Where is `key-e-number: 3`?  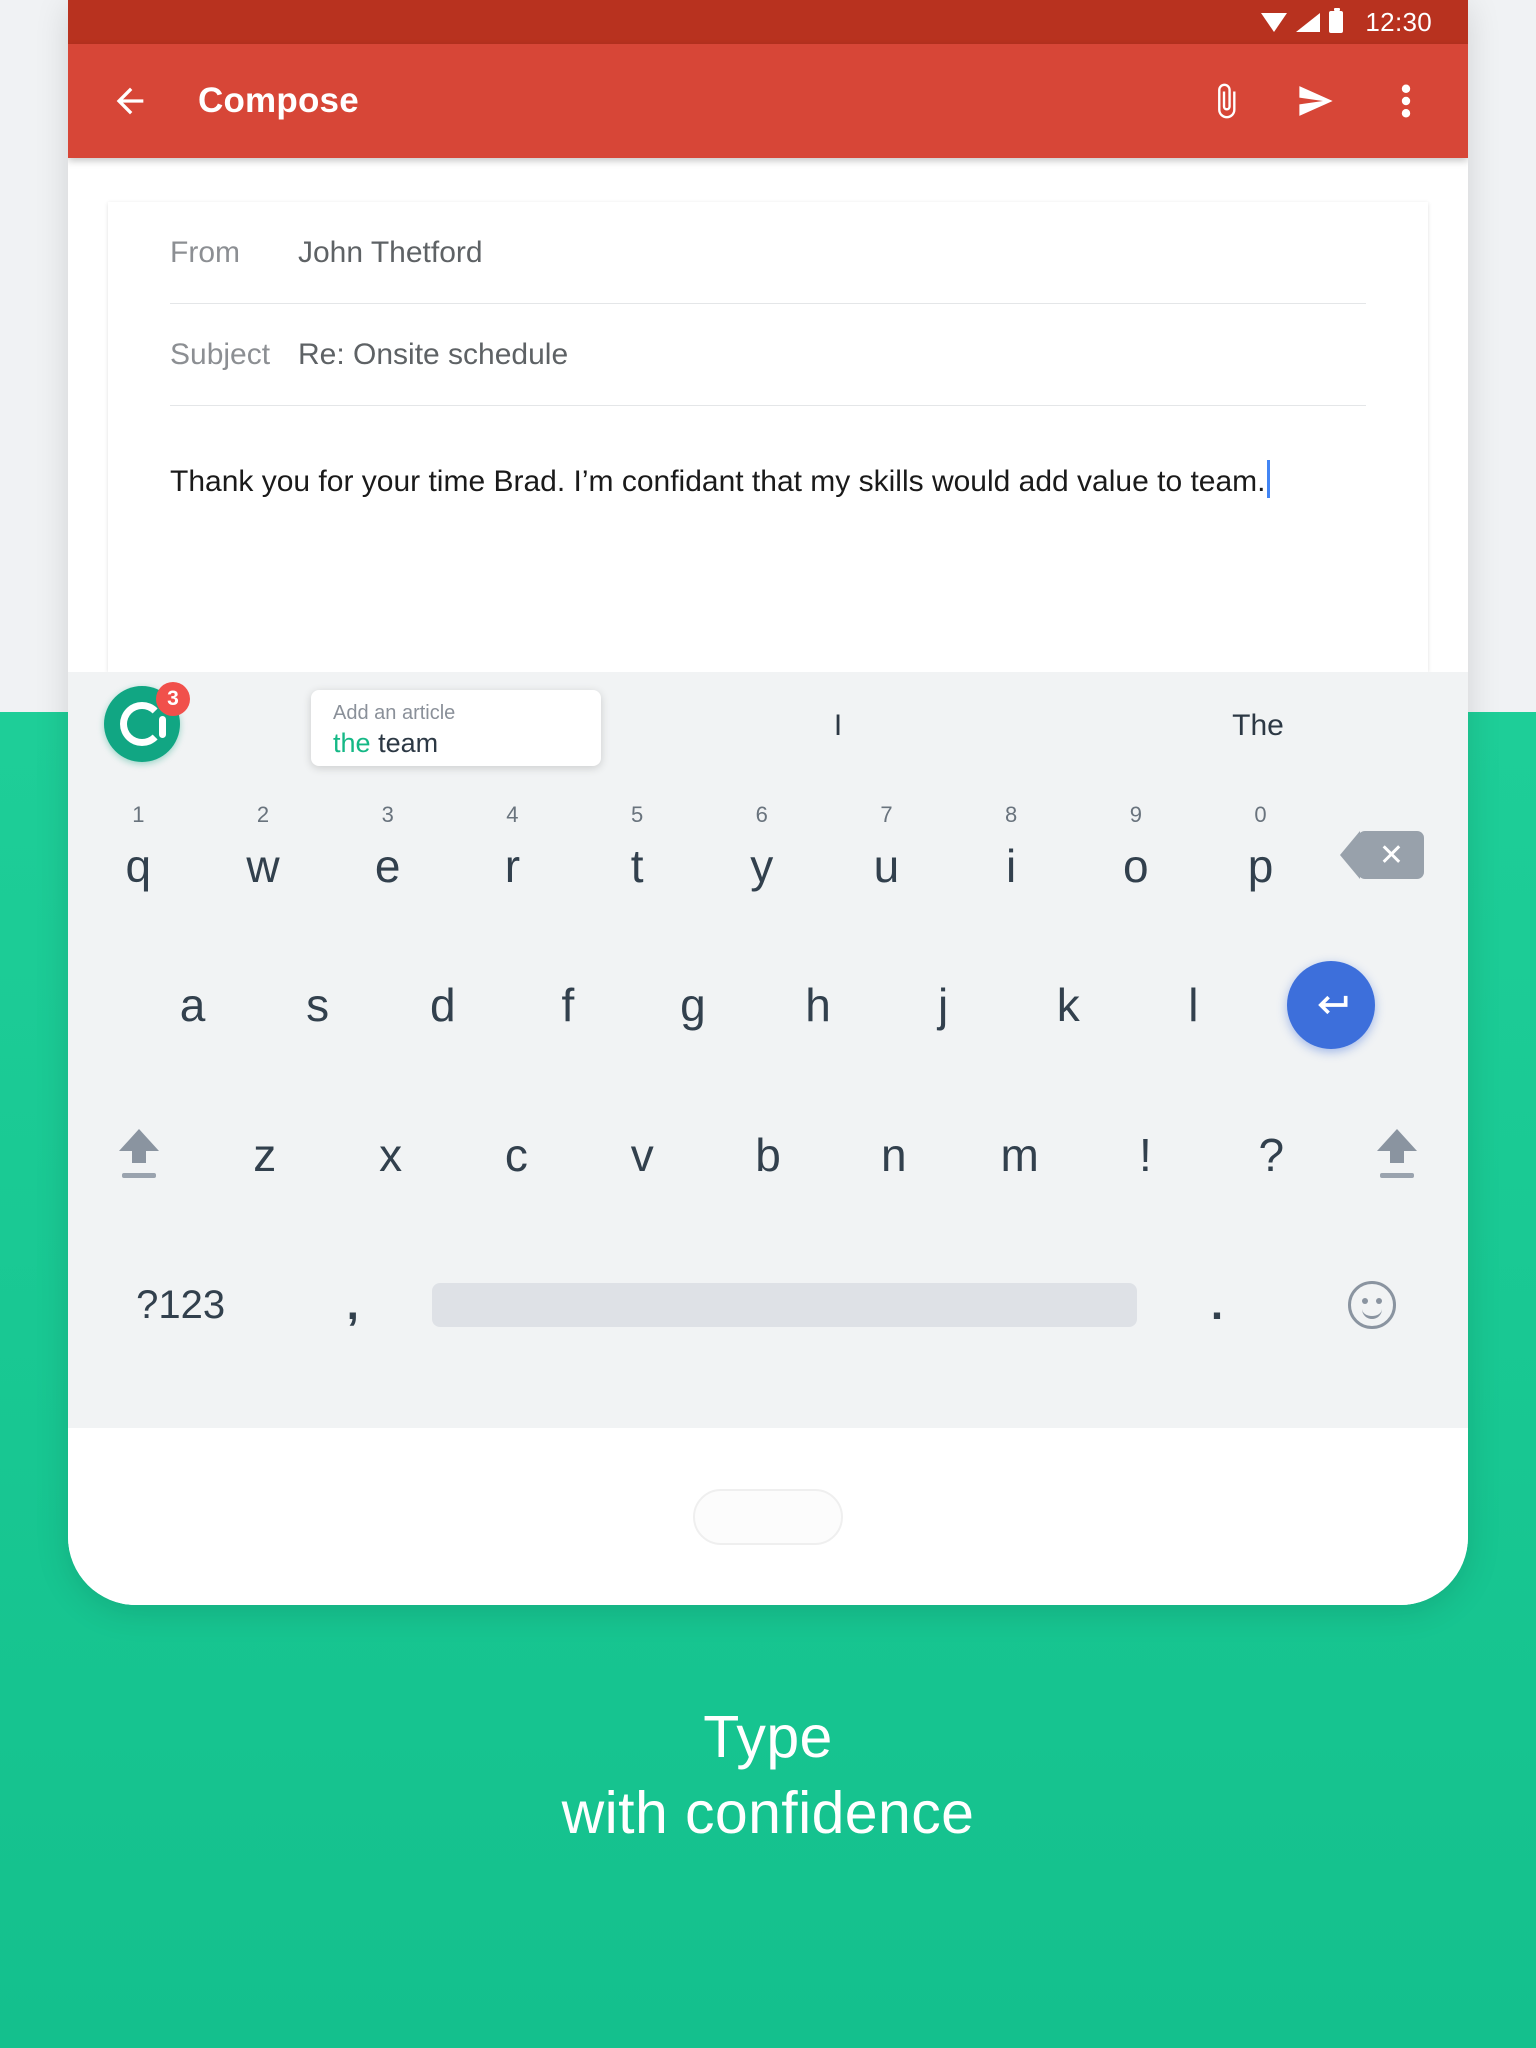
key-e-number: 3 is located at coordinates (387, 814).